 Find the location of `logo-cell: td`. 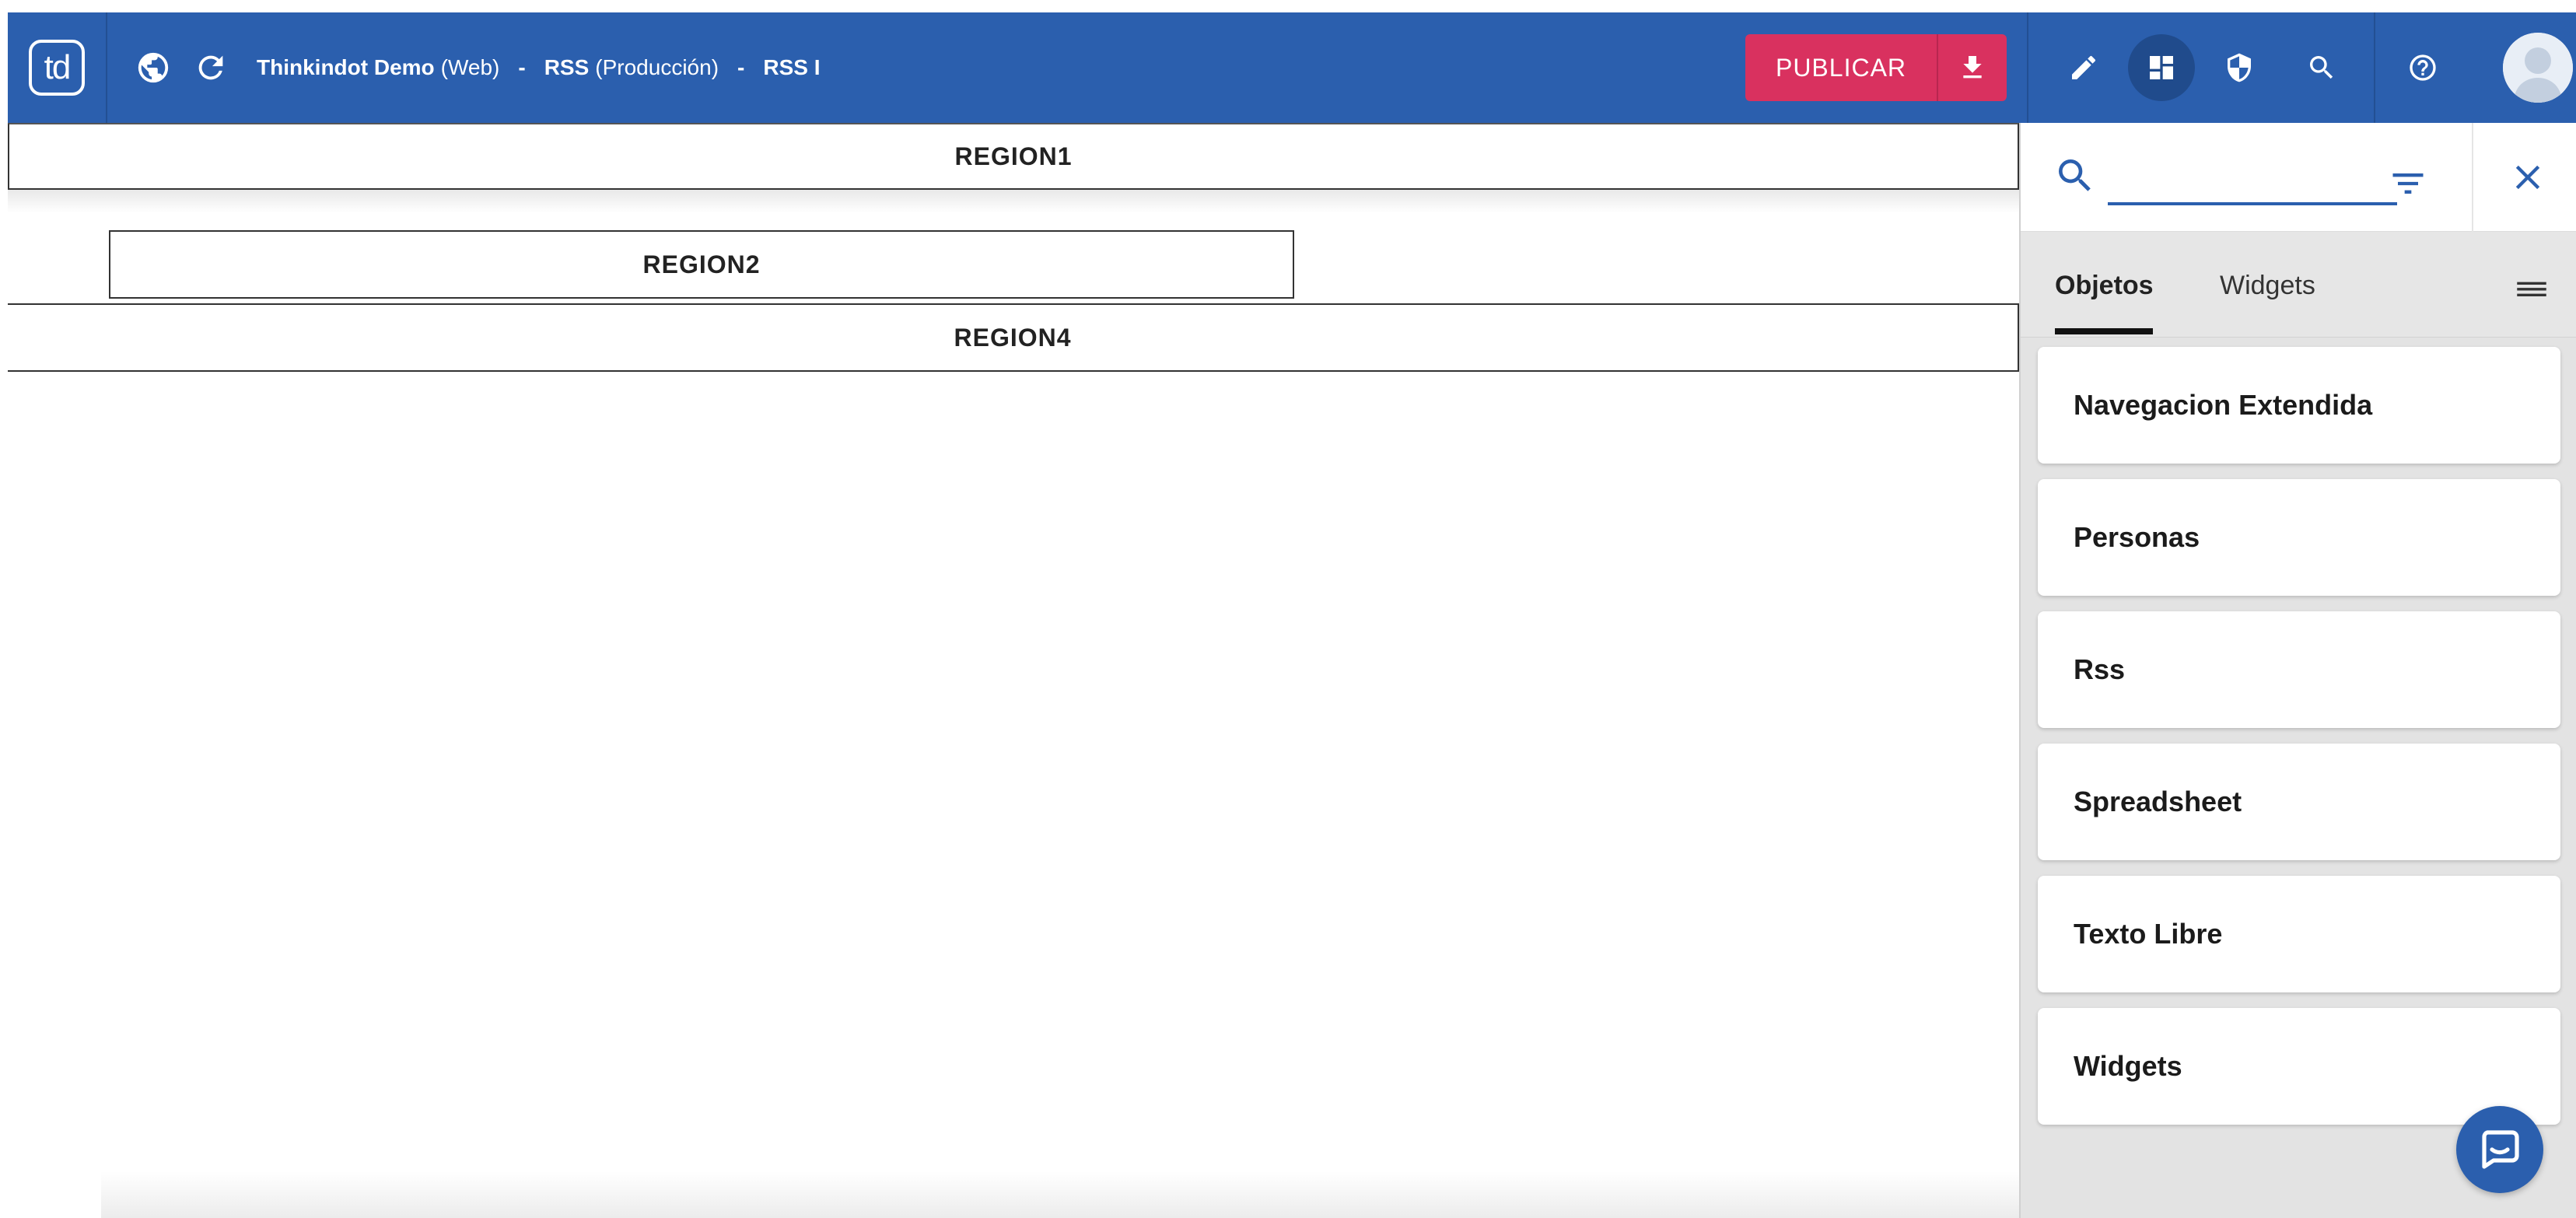

logo-cell: td is located at coordinates (57, 67).